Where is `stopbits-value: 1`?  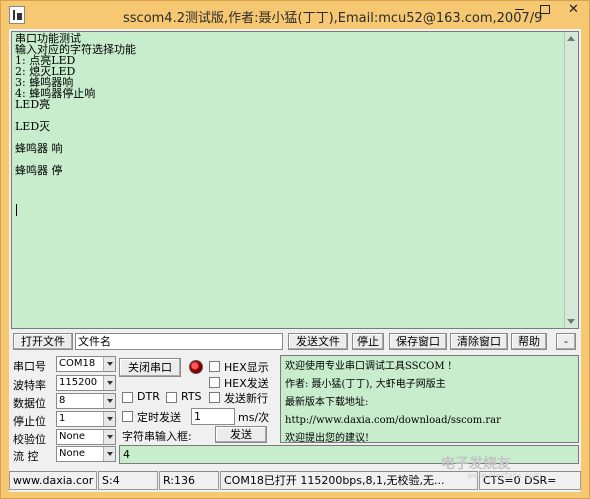
stopbits-value: 1 is located at coordinates (62, 418).